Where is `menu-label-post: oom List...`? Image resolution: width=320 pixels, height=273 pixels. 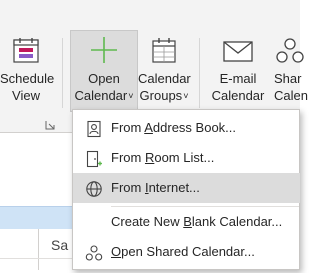
menu-label-post: oom List... is located at coordinates (184, 157).